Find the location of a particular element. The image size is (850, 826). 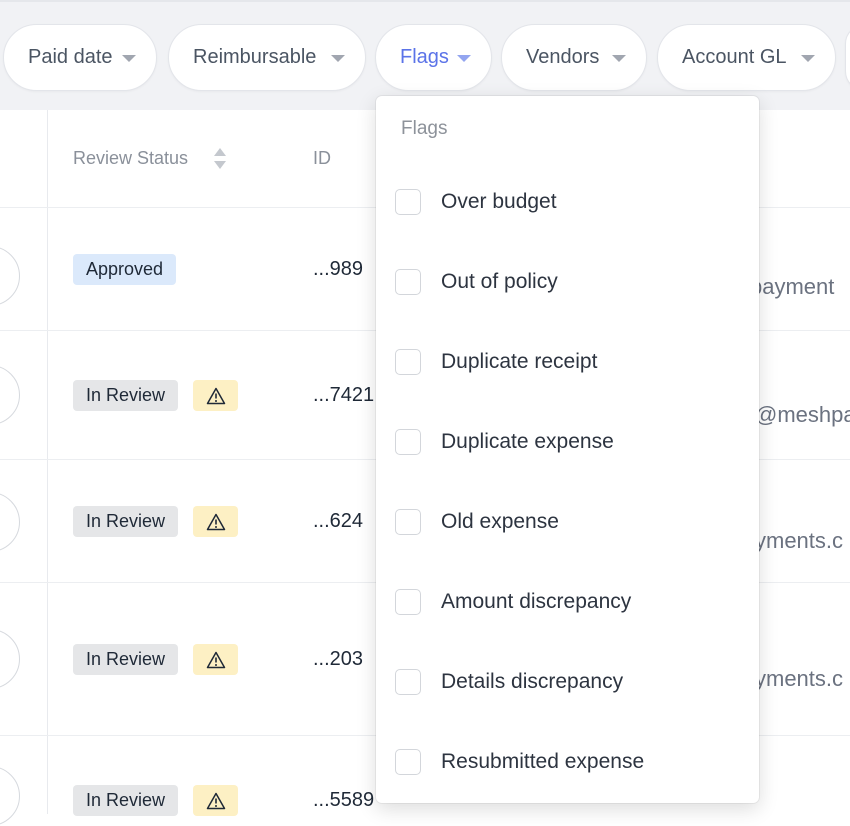

expense-id: ...989 is located at coordinates (338, 269).